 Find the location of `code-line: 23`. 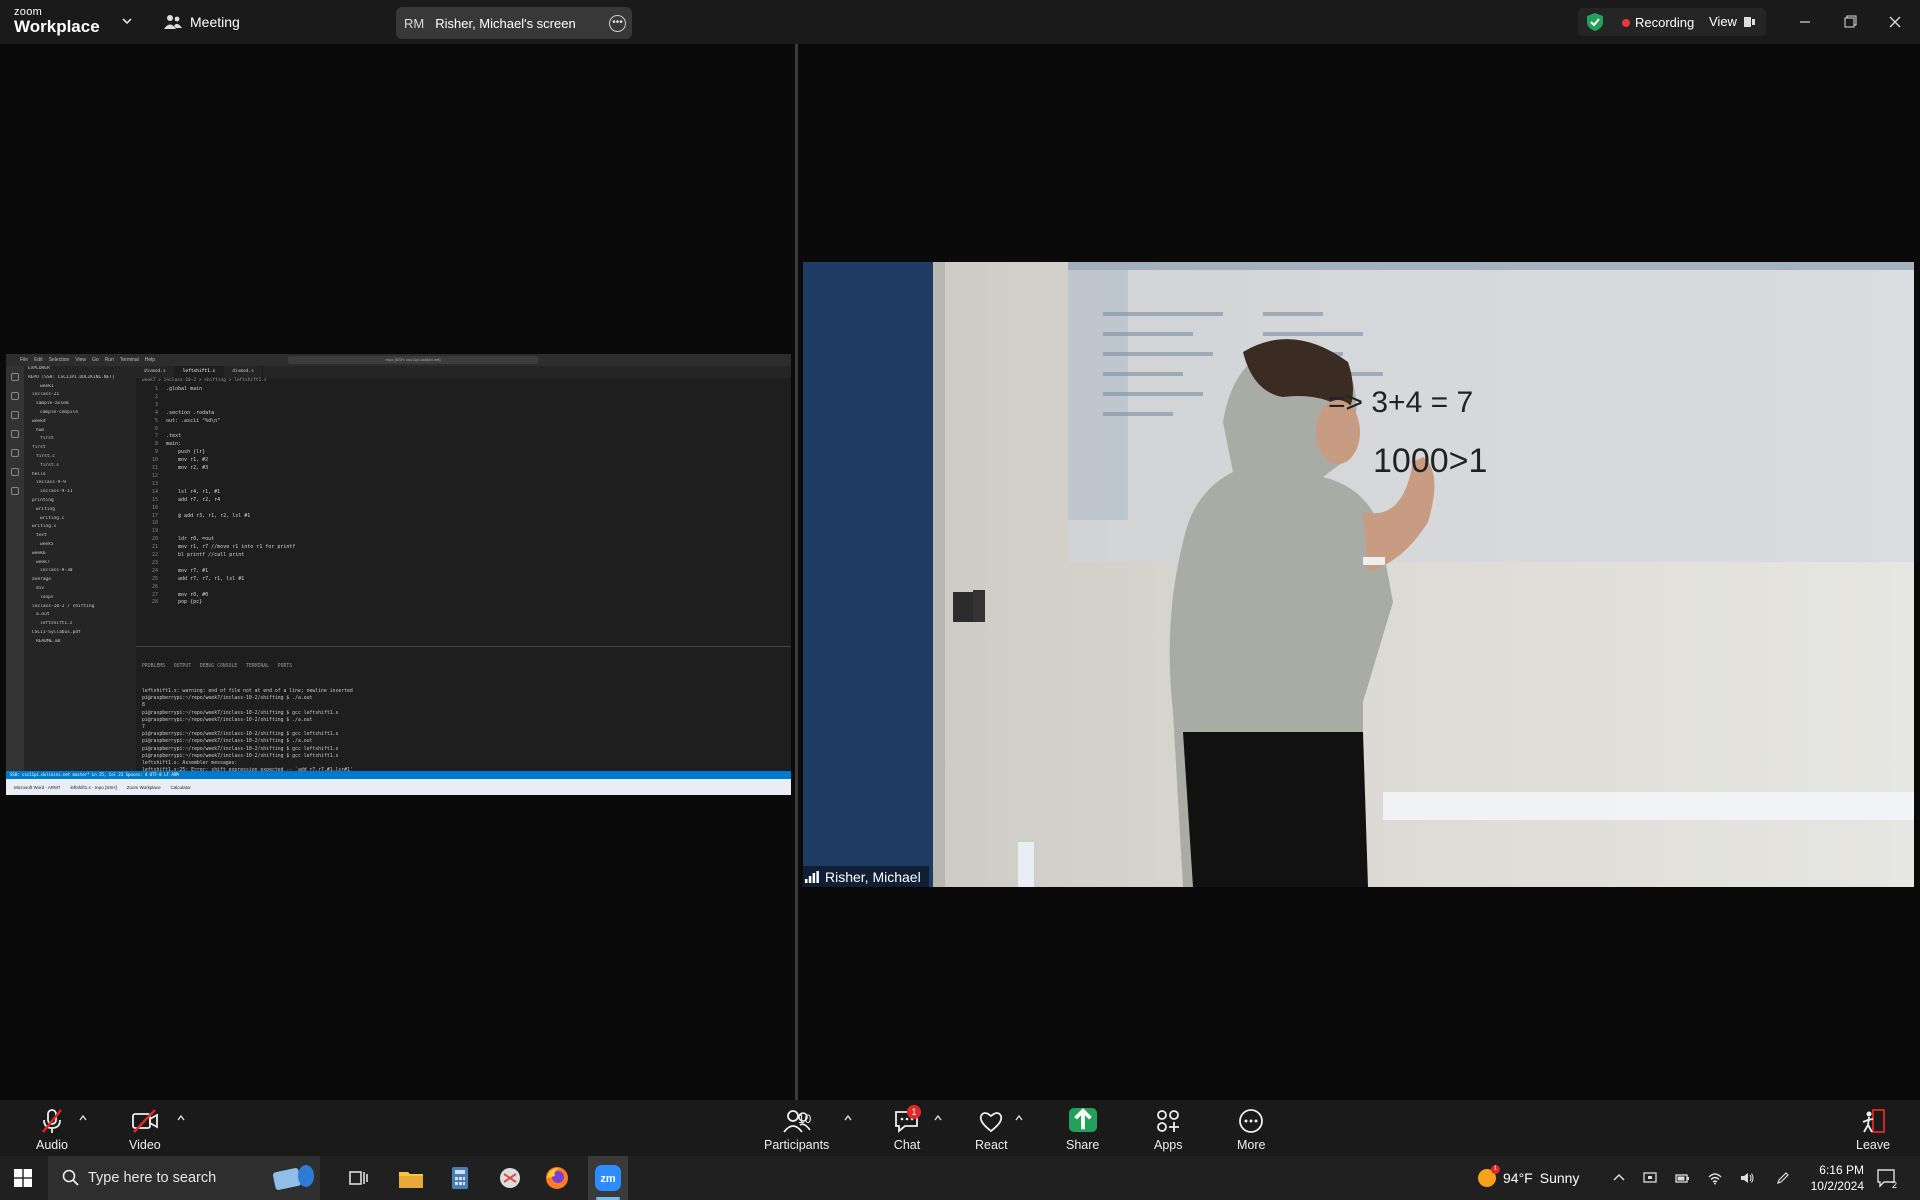

code-line: 23 is located at coordinates (154, 562).